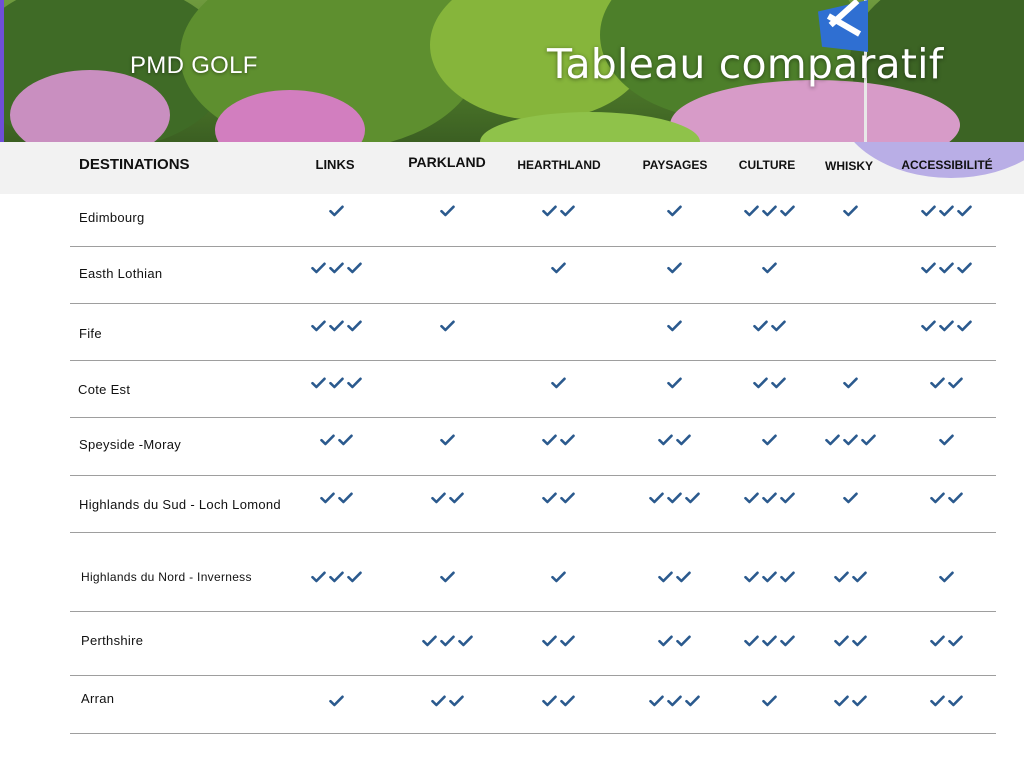 Image resolution: width=1024 pixels, height=768 pixels. Describe the element at coordinates (745, 64) in the screenshot. I see `page-title: Tableau comparatif` at that location.